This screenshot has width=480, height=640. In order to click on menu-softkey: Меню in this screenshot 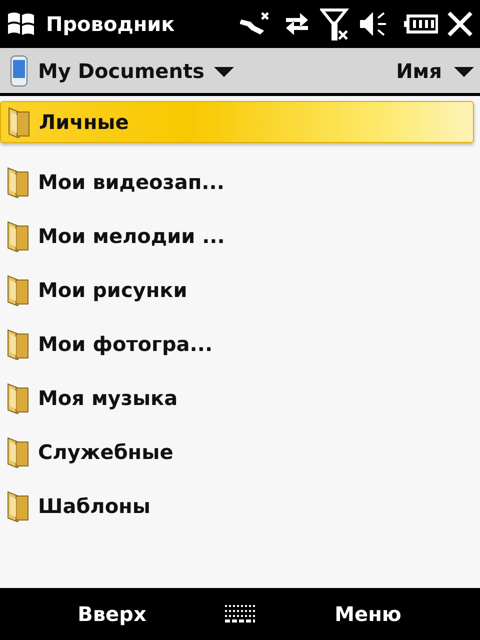, I will do `click(368, 614)`.